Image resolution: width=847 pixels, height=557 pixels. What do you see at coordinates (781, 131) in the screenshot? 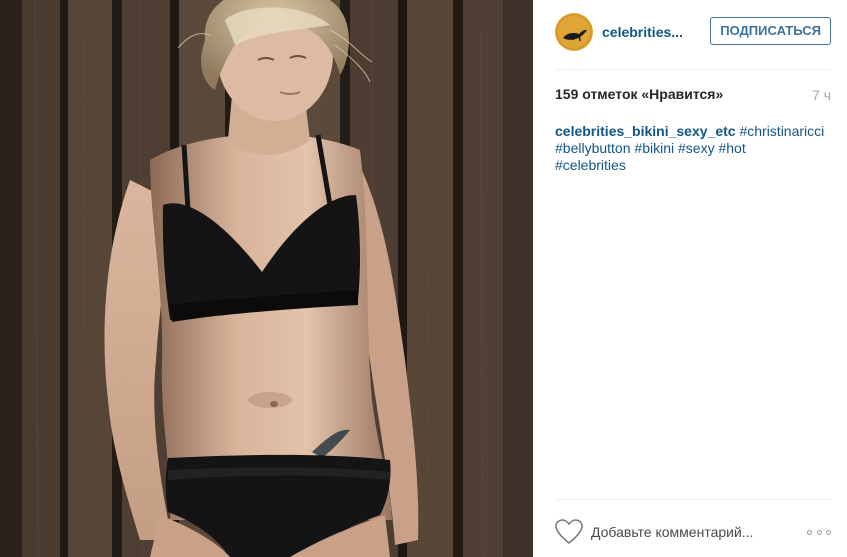
I see `hashtag-link: #christinaricci` at bounding box center [781, 131].